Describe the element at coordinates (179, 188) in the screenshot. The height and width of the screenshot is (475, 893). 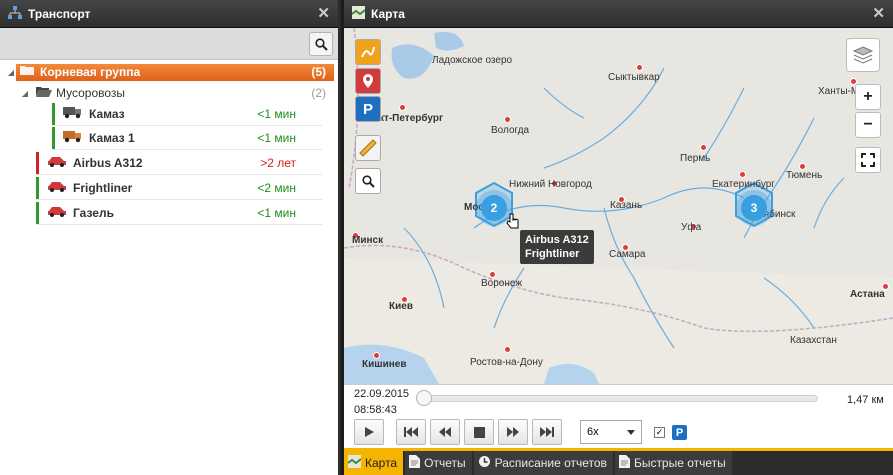
I see `vehicle-row-frightliner: Frightliner <2 мин` at that location.